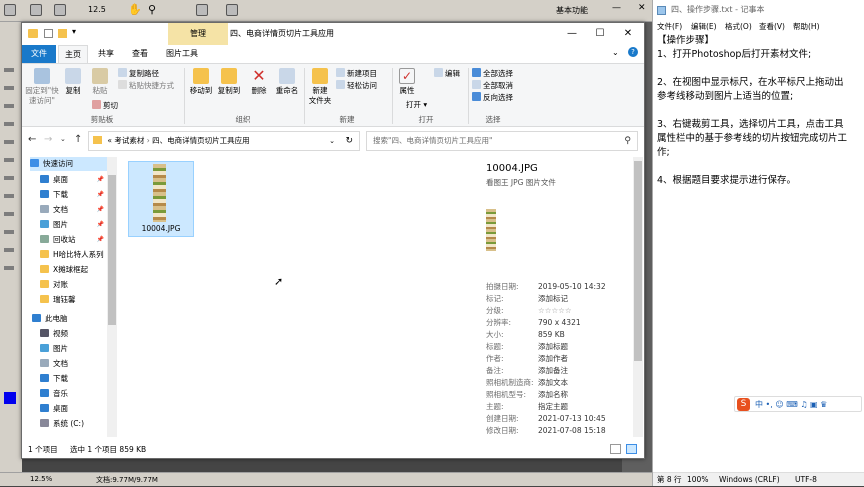 This screenshot has width=864, height=487. Describe the element at coordinates (146, 85) in the screenshot. I see `paste-shortcut-button: 粘贴快捷方式` at that location.